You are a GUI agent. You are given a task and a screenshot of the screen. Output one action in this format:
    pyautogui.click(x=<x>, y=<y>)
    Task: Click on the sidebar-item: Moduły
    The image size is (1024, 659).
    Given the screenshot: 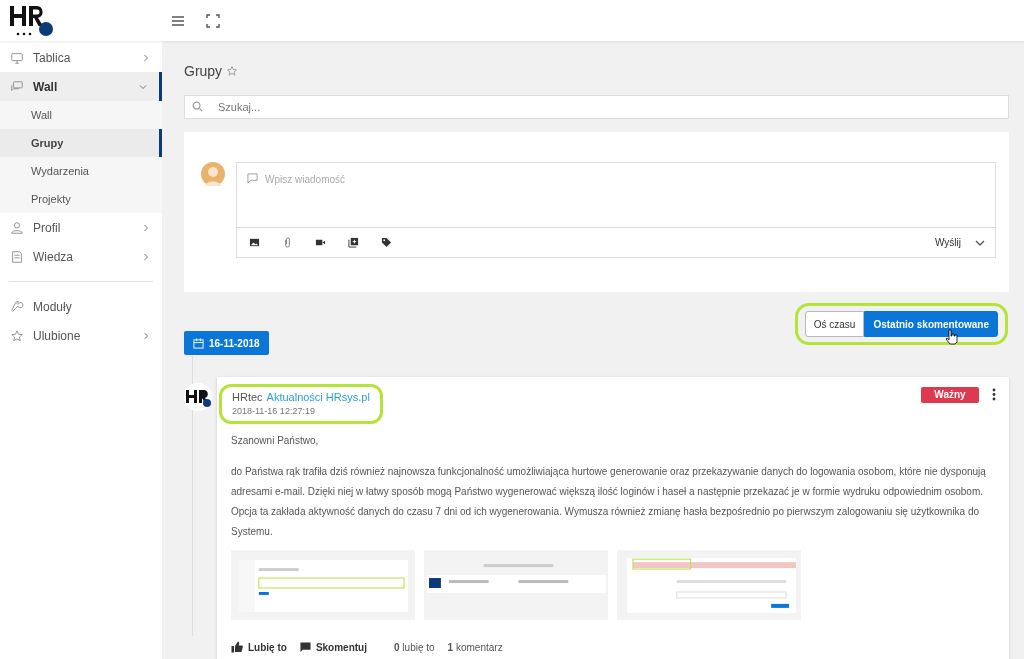 What is the action you would take?
    pyautogui.click(x=81, y=306)
    